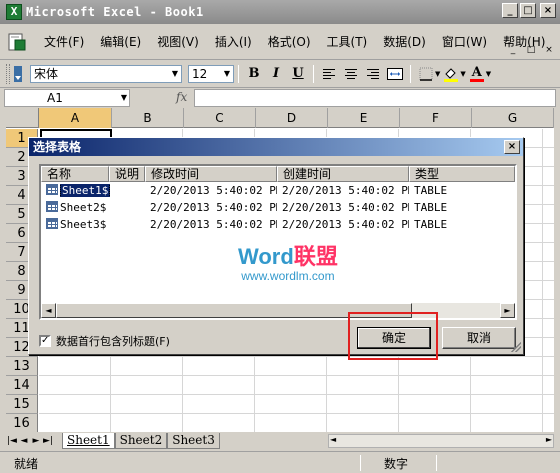 The image size is (560, 473). I want to click on column-header-g: G, so click(513, 118).